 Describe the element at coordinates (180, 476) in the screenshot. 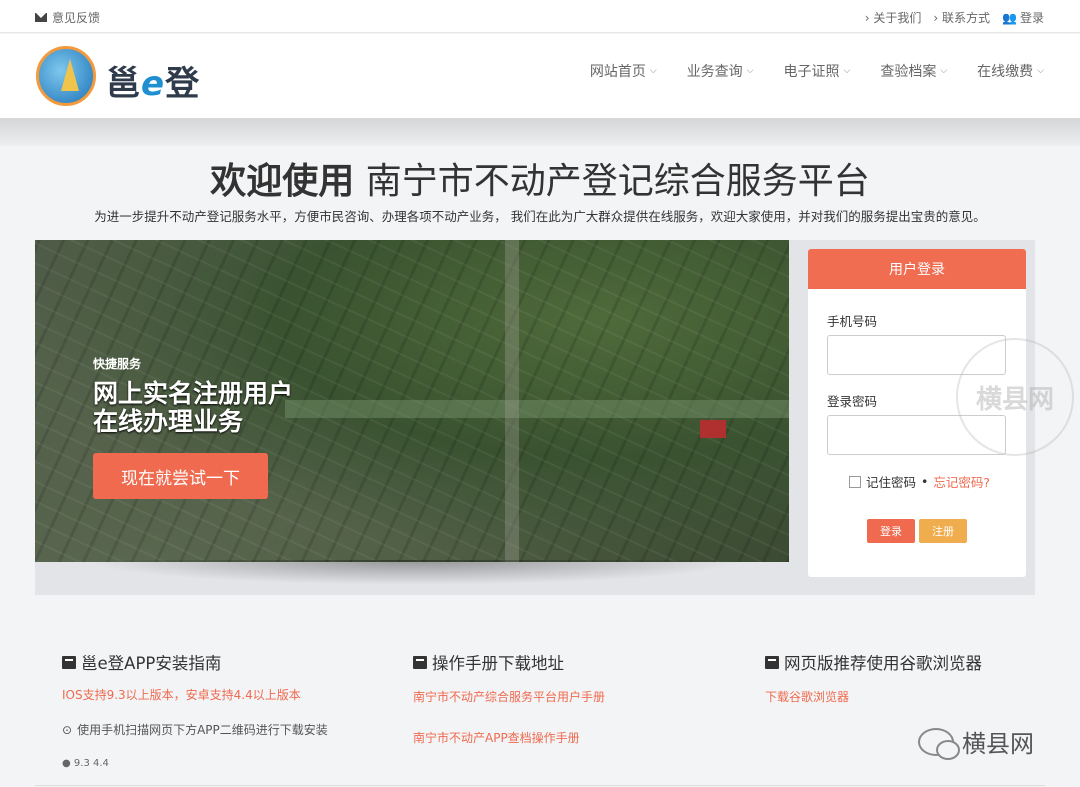

I see `try-now-button: 现在就尝试一下` at that location.